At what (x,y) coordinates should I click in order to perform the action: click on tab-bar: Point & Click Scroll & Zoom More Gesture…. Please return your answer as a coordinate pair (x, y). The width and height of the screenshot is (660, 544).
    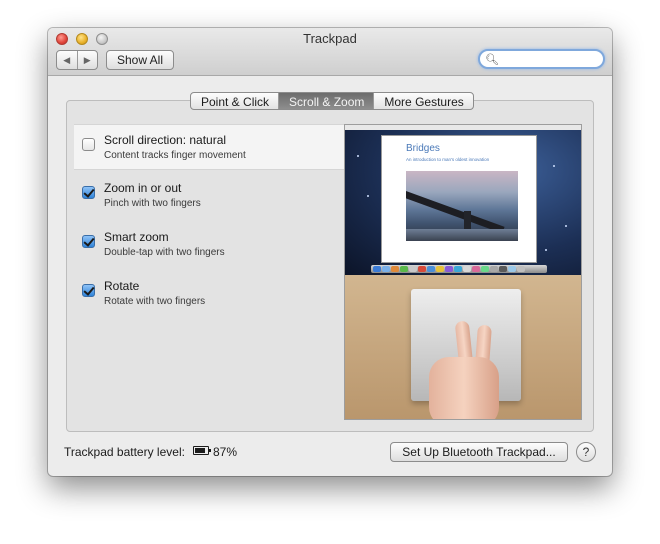
    Looking at the image, I should click on (332, 101).